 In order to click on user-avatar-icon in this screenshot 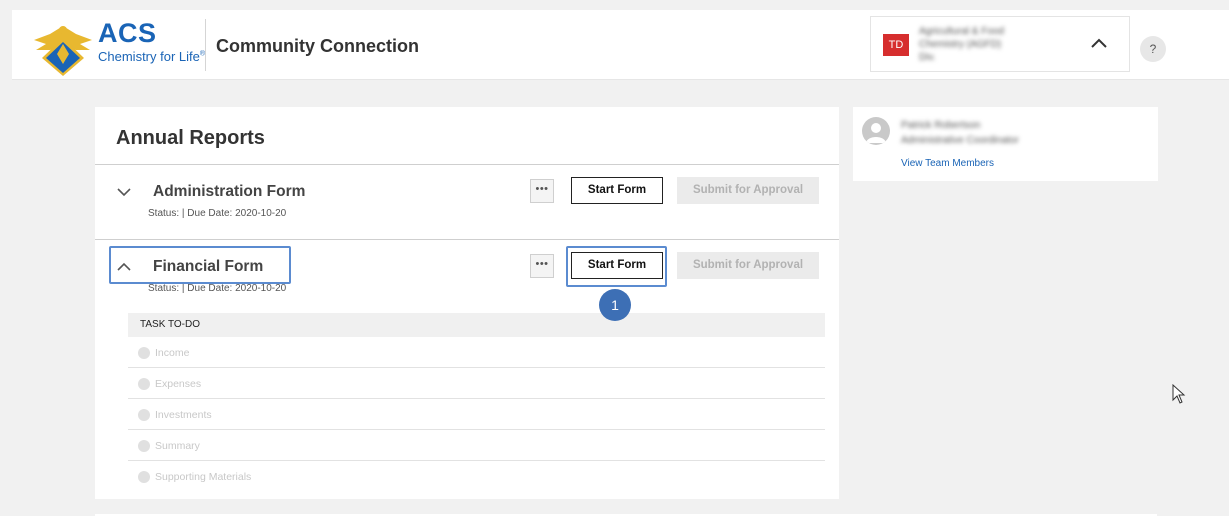, I will do `click(876, 131)`.